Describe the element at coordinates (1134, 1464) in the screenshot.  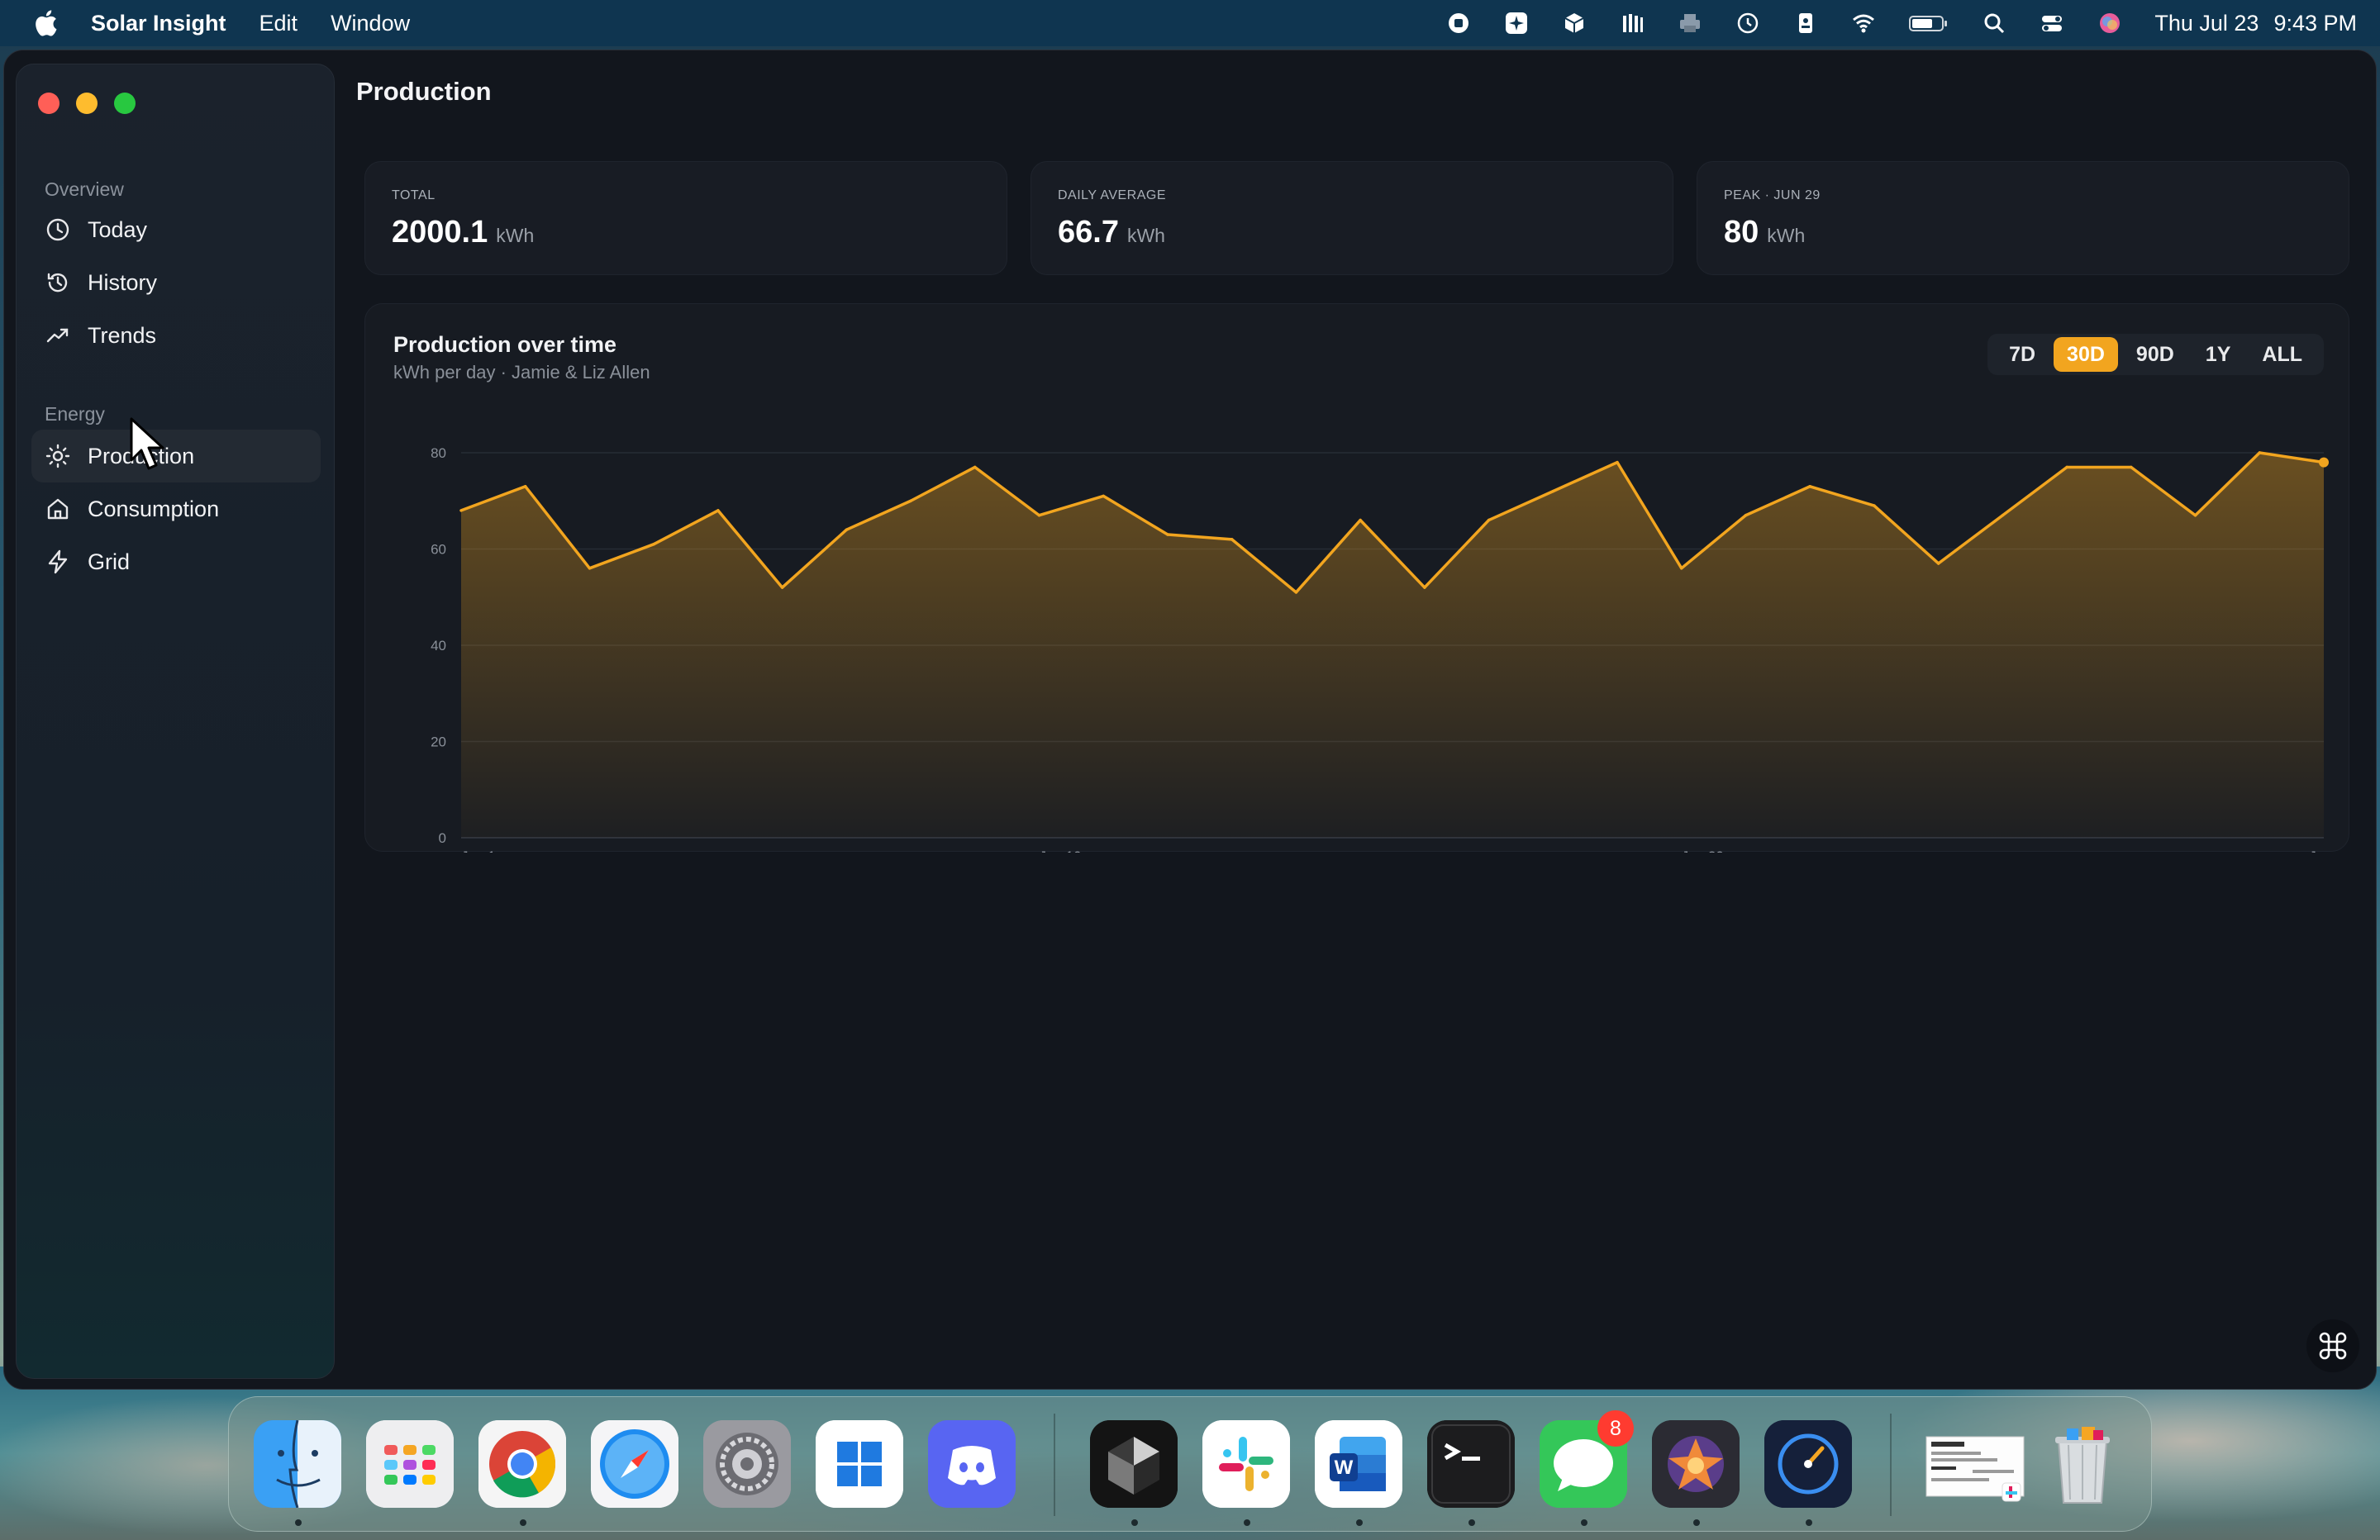
I see `dock-cursor-app` at that location.